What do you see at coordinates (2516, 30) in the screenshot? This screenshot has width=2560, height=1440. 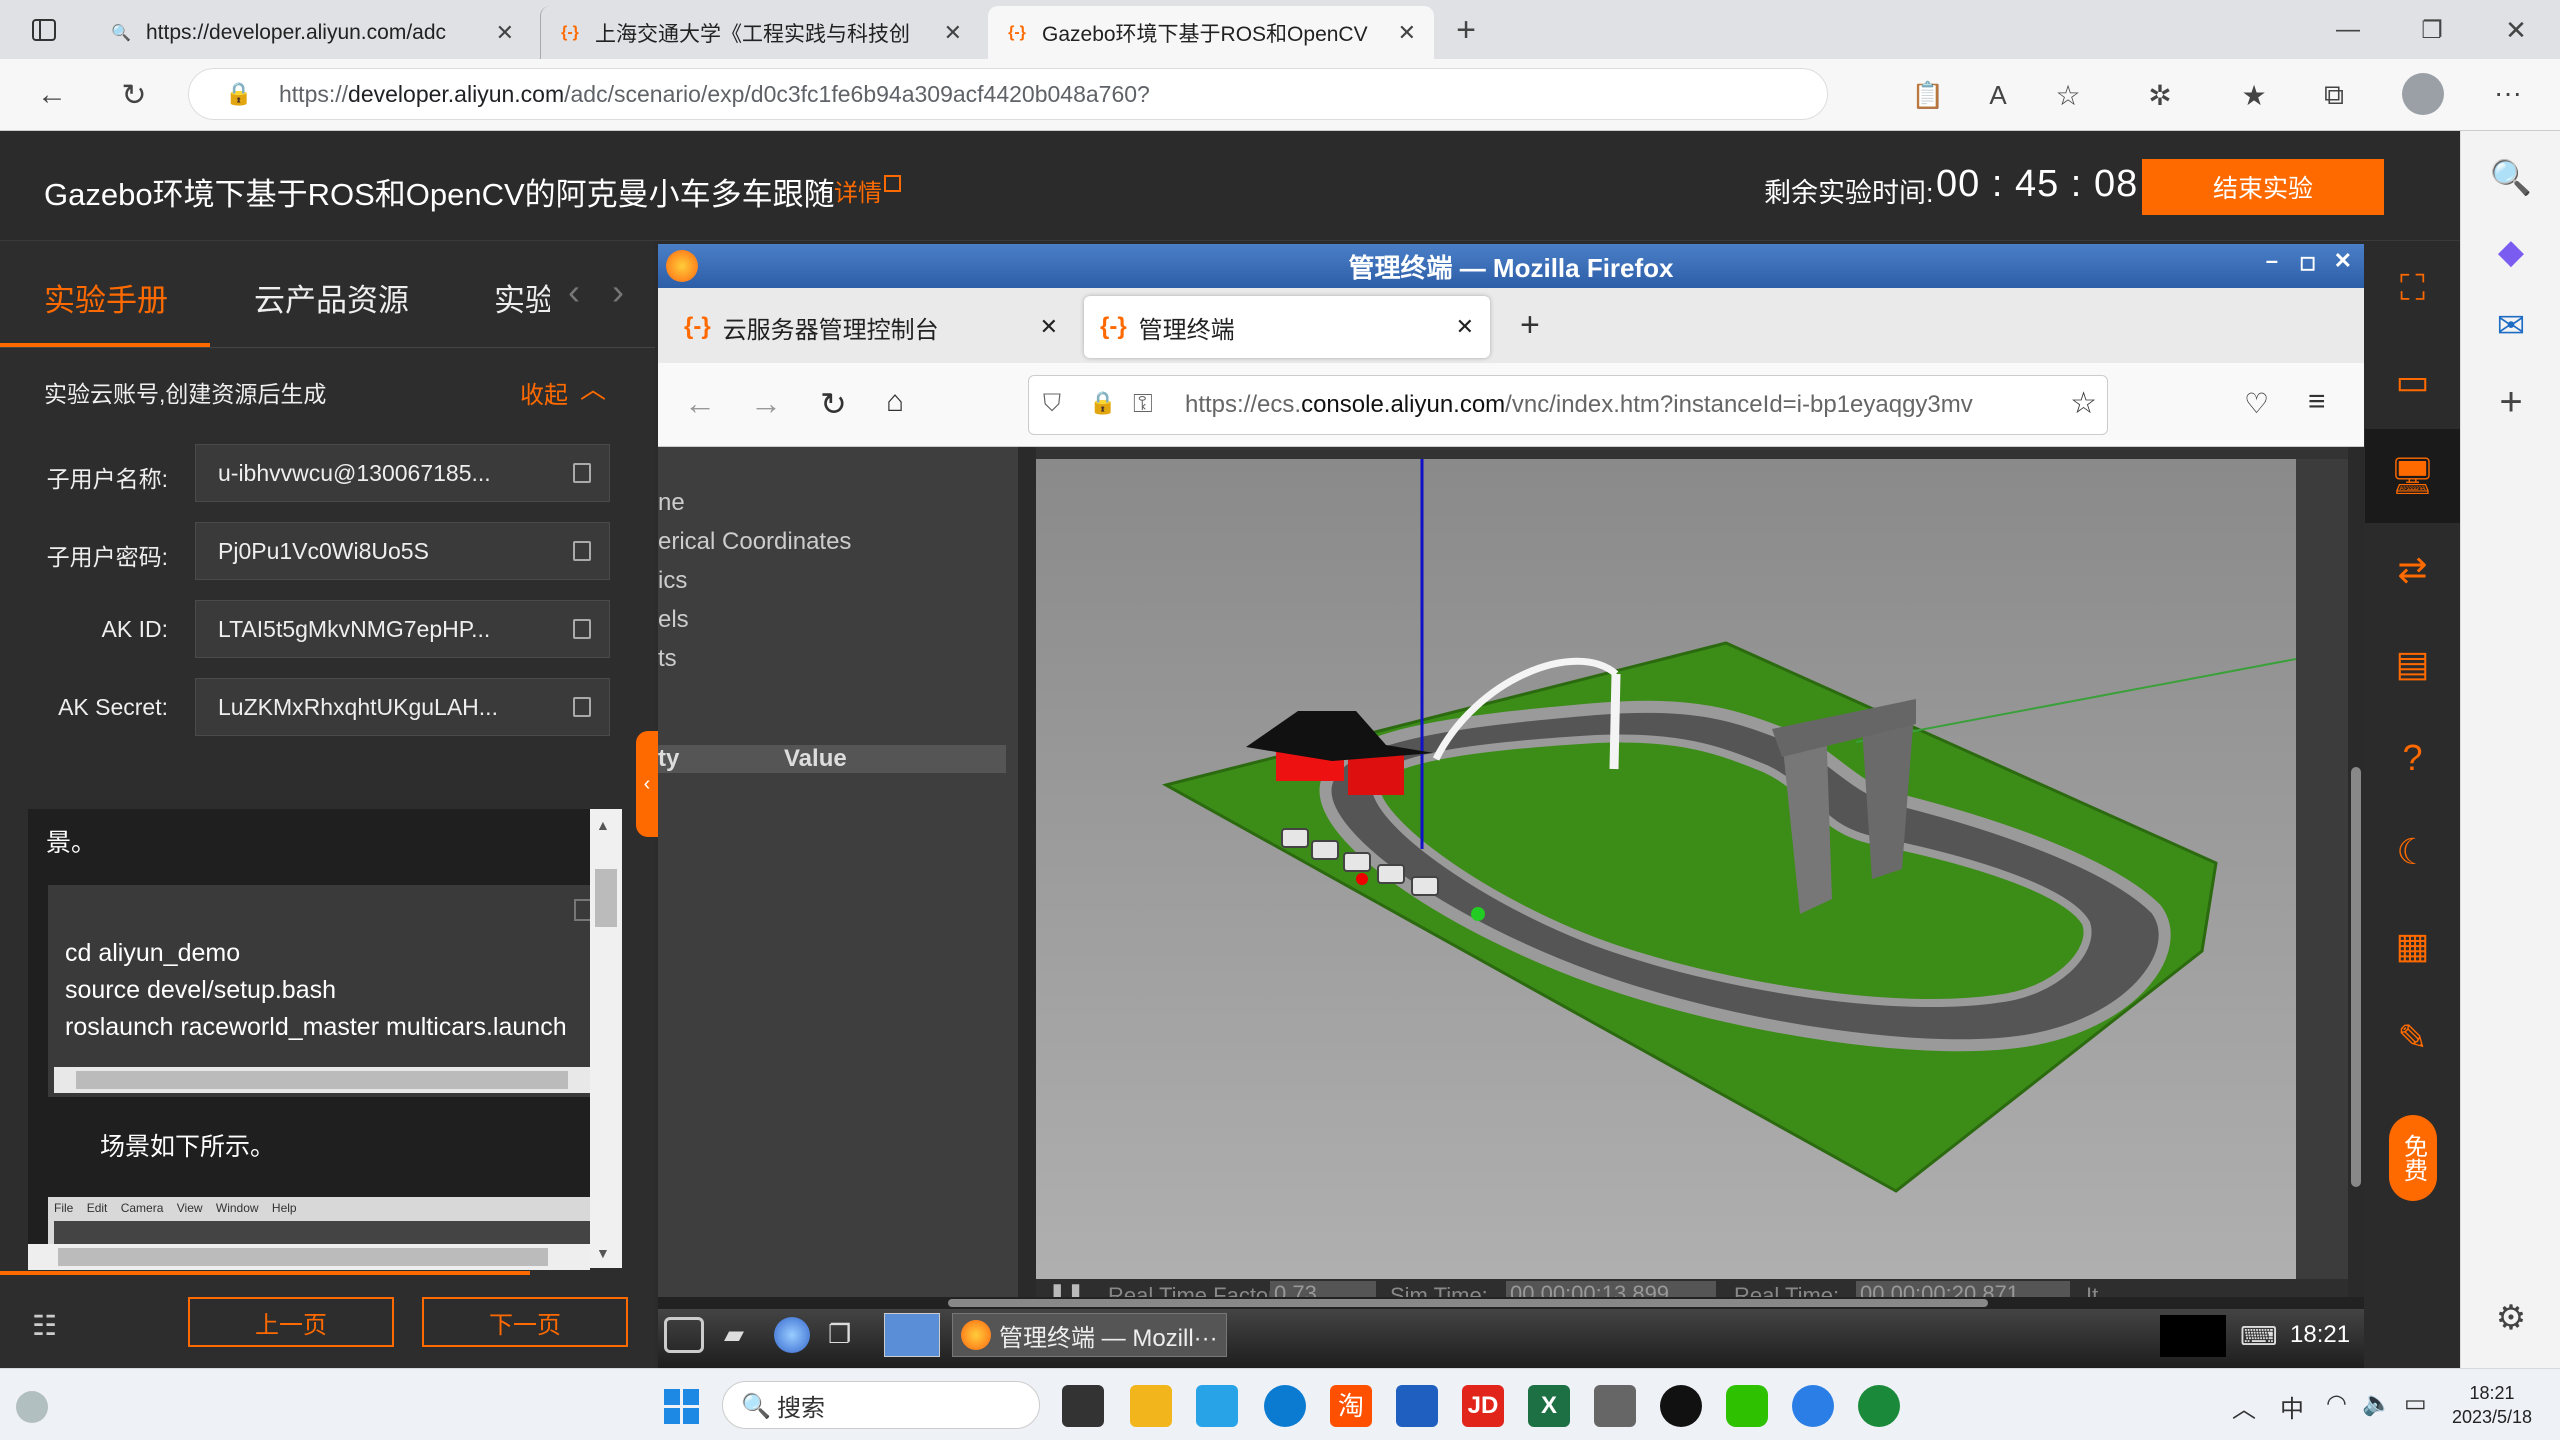 I see `close-window-icon: ✕` at bounding box center [2516, 30].